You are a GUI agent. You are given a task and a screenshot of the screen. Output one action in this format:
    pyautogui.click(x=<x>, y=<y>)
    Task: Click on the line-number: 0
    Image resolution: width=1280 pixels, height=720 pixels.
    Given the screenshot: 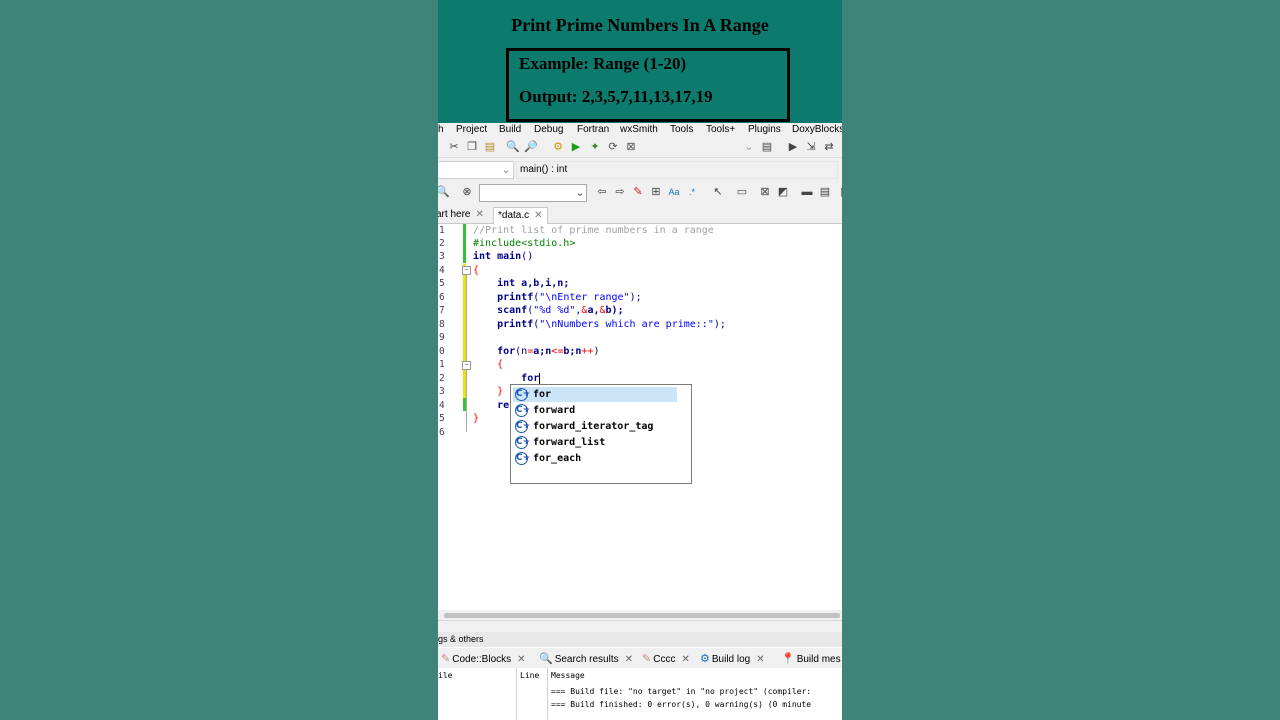 What is the action you would take?
    pyautogui.click(x=442, y=351)
    